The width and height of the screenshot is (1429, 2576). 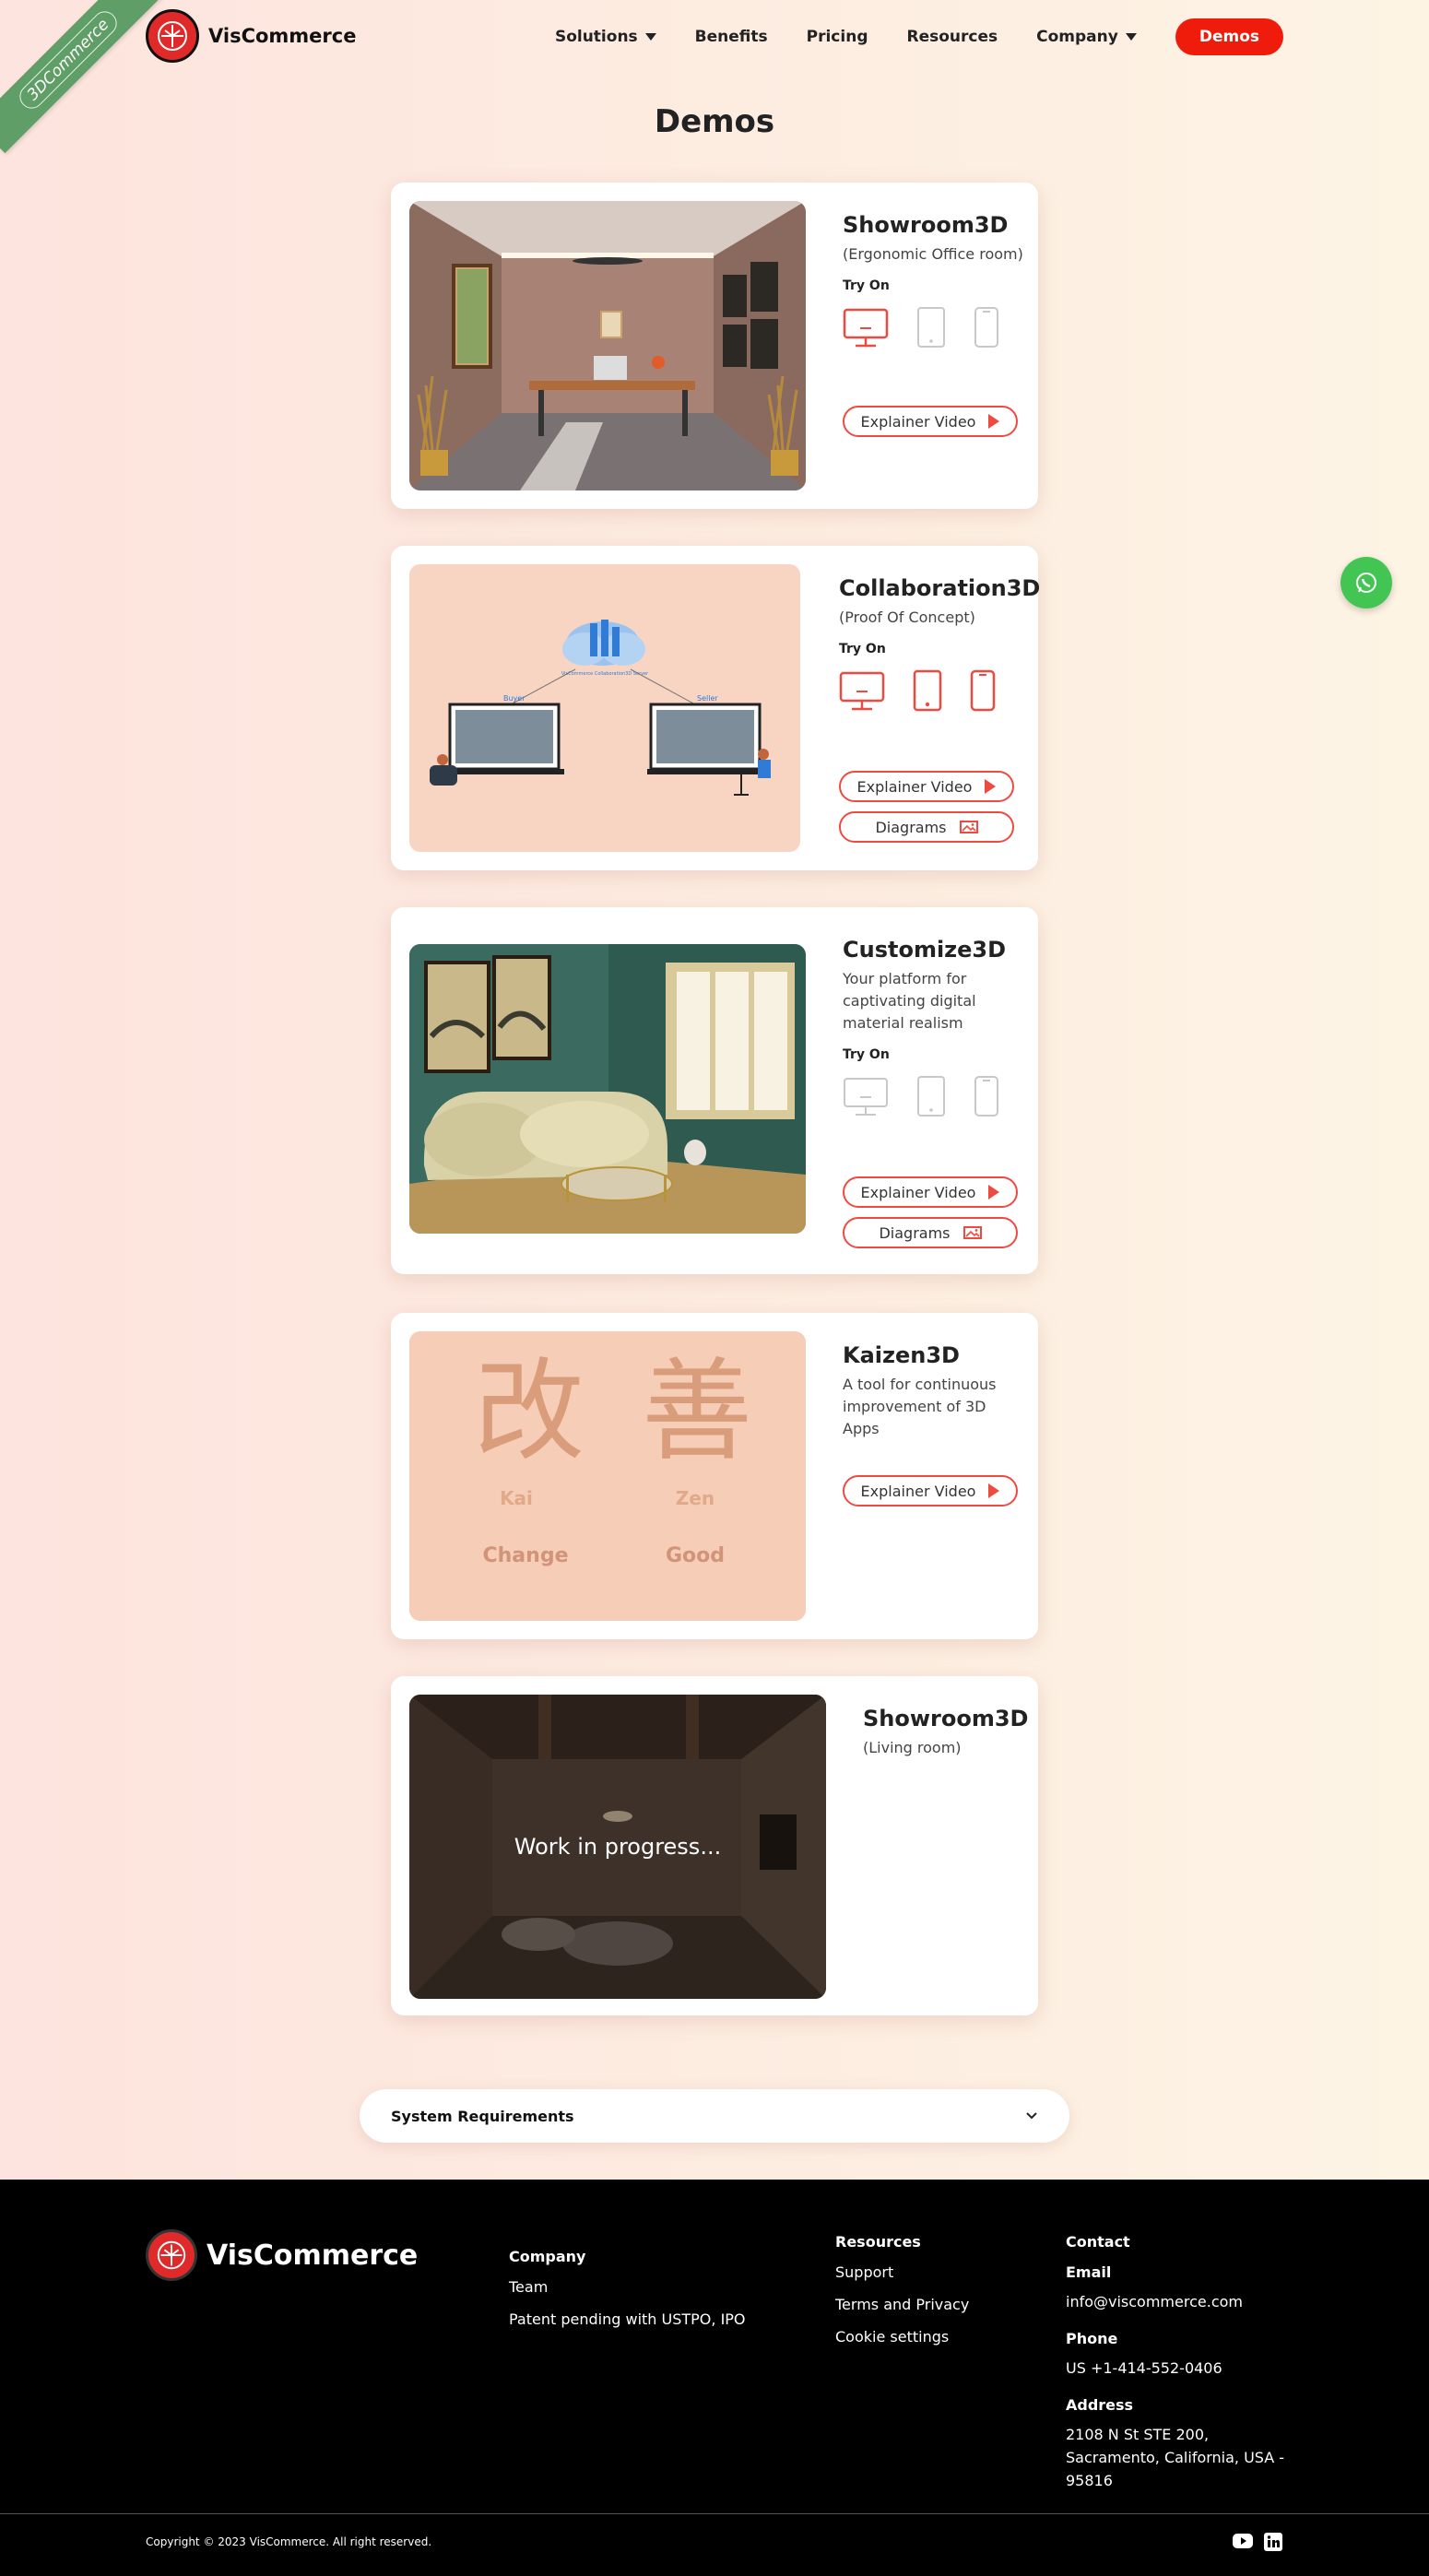 What do you see at coordinates (171, 2255) in the screenshot?
I see `logo-mark-icon` at bounding box center [171, 2255].